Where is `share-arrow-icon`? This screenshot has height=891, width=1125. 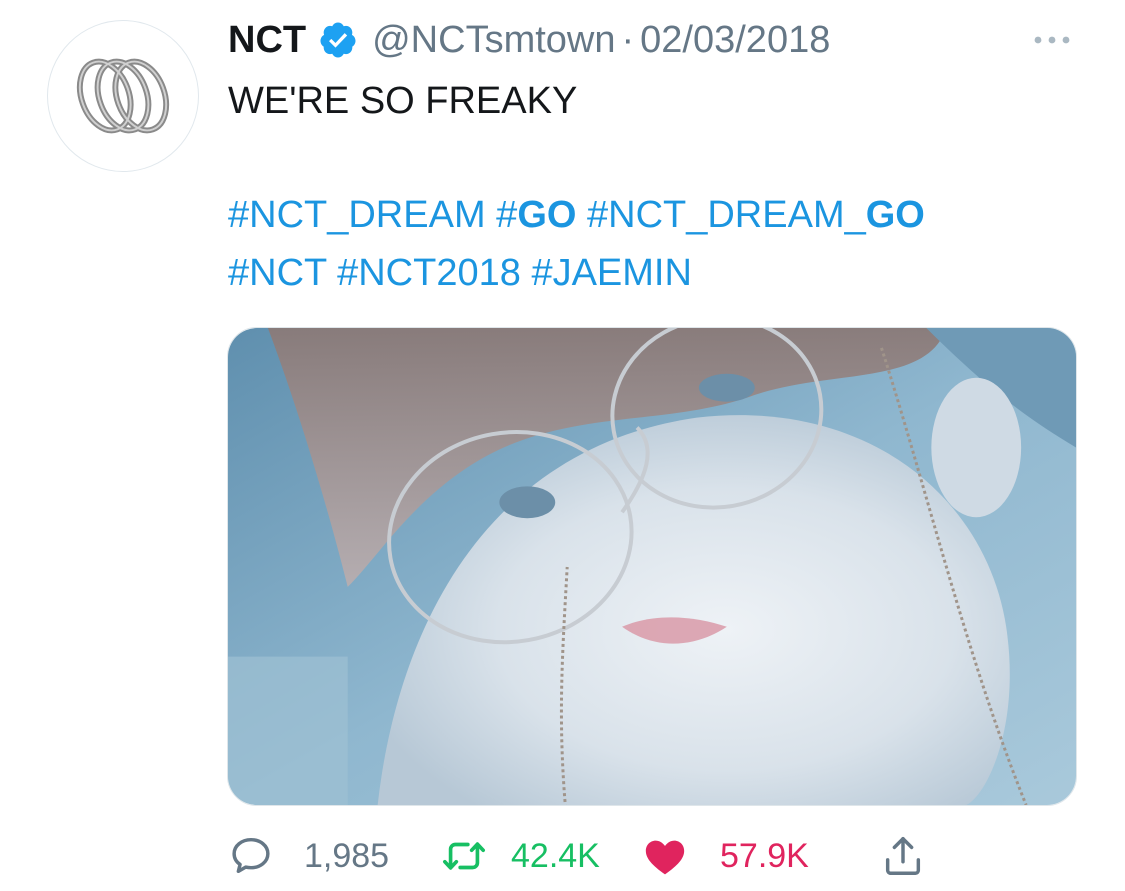 share-arrow-icon is located at coordinates (903, 856).